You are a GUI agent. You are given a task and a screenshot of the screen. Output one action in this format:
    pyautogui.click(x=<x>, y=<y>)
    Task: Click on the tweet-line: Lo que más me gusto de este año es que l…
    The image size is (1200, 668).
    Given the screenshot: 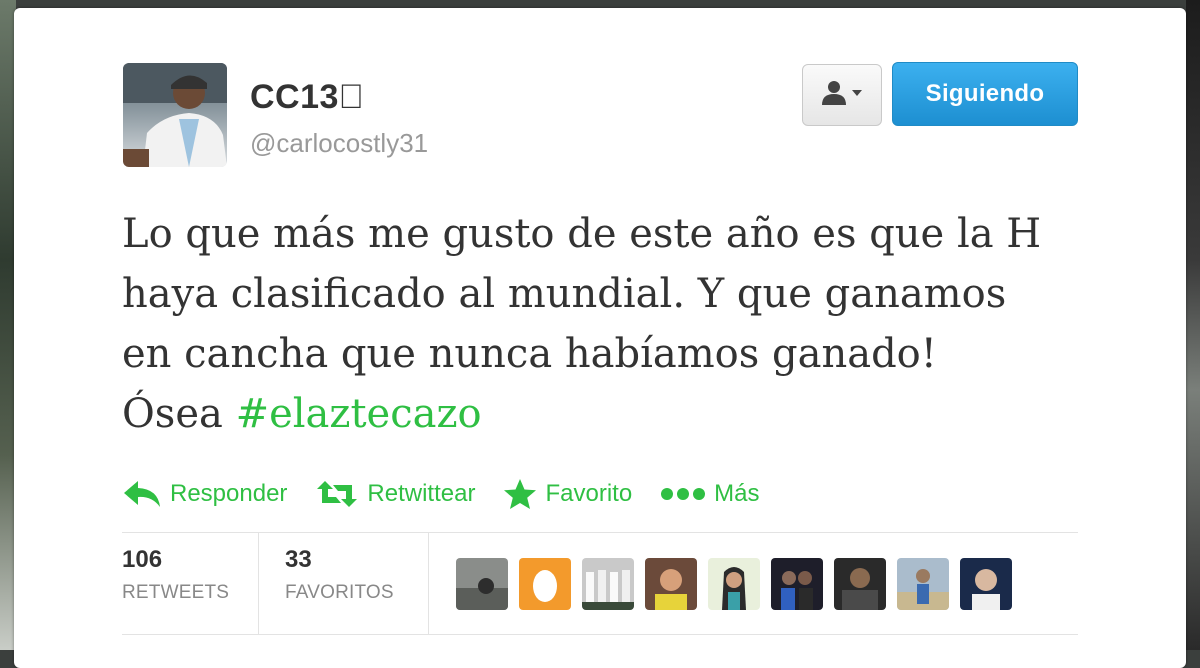 What is the action you would take?
    pyautogui.click(x=582, y=234)
    